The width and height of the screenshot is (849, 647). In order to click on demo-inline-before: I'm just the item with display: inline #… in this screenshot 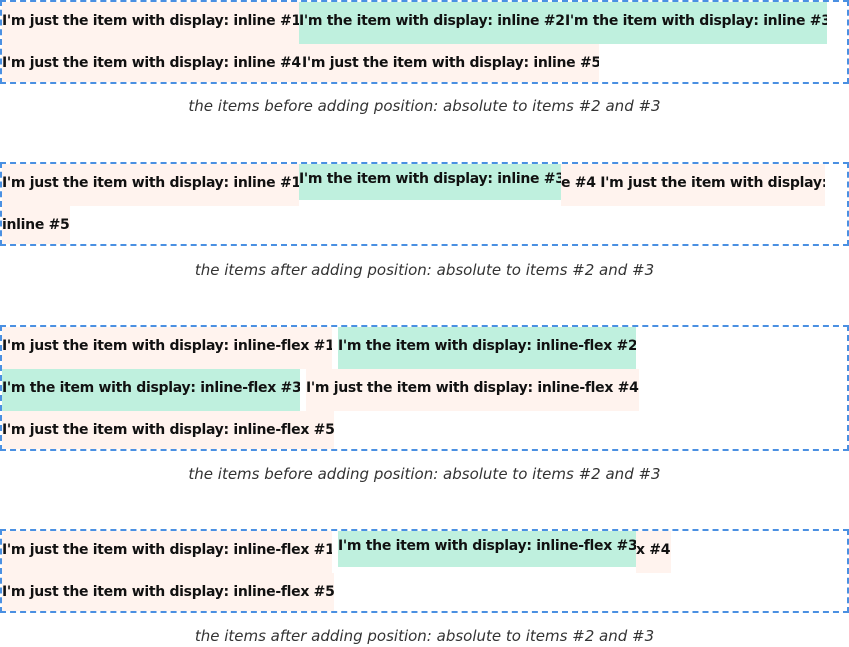, I will do `click(424, 42)`.